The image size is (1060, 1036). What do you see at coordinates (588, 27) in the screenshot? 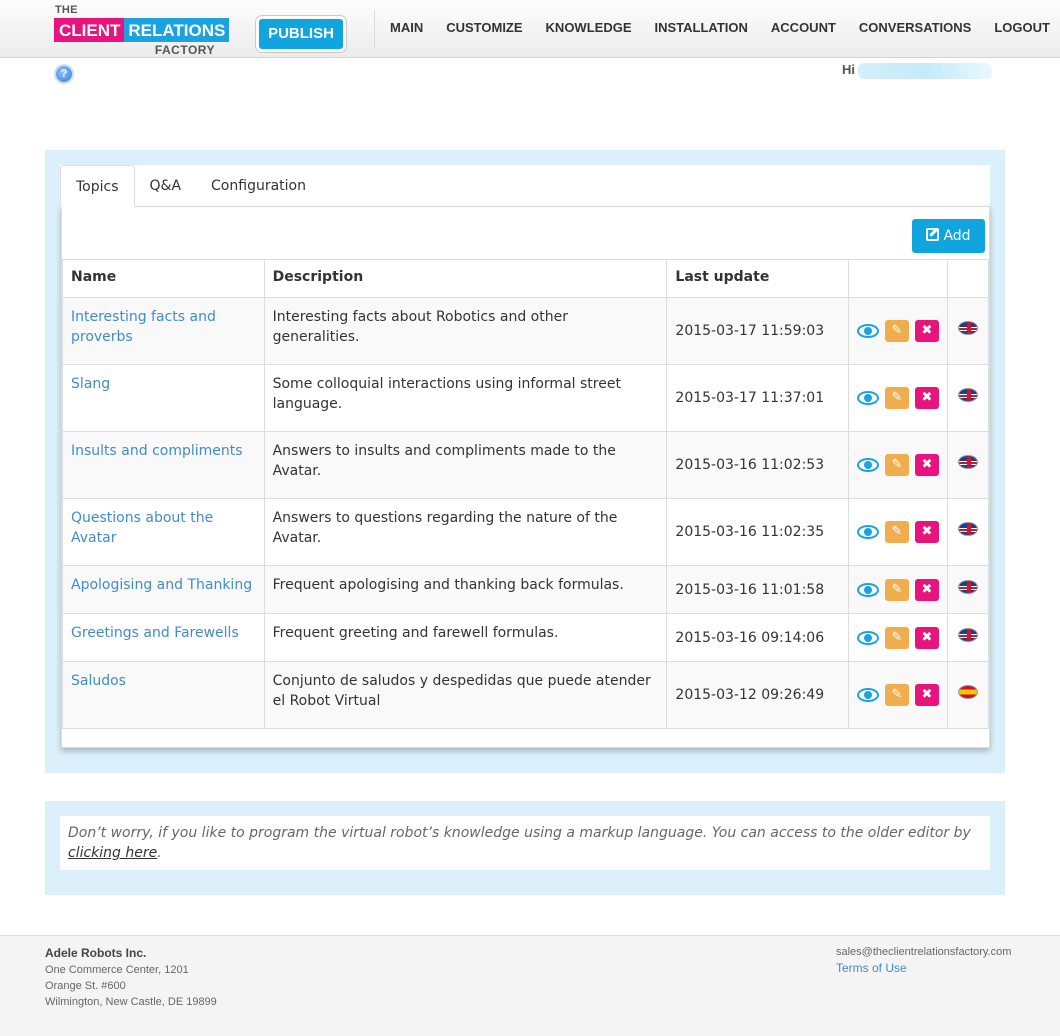
I see `nav-knowledge: KNOWLEDGE` at bounding box center [588, 27].